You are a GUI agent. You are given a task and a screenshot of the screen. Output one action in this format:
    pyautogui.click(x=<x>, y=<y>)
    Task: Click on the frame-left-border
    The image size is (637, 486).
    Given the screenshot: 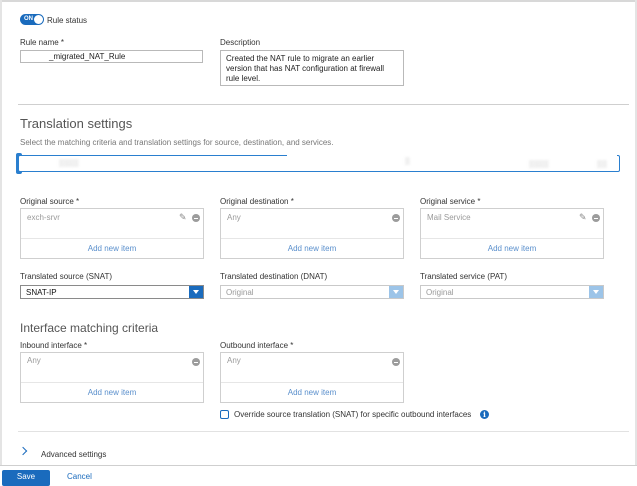 What is the action you would take?
    pyautogui.click(x=1, y=232)
    